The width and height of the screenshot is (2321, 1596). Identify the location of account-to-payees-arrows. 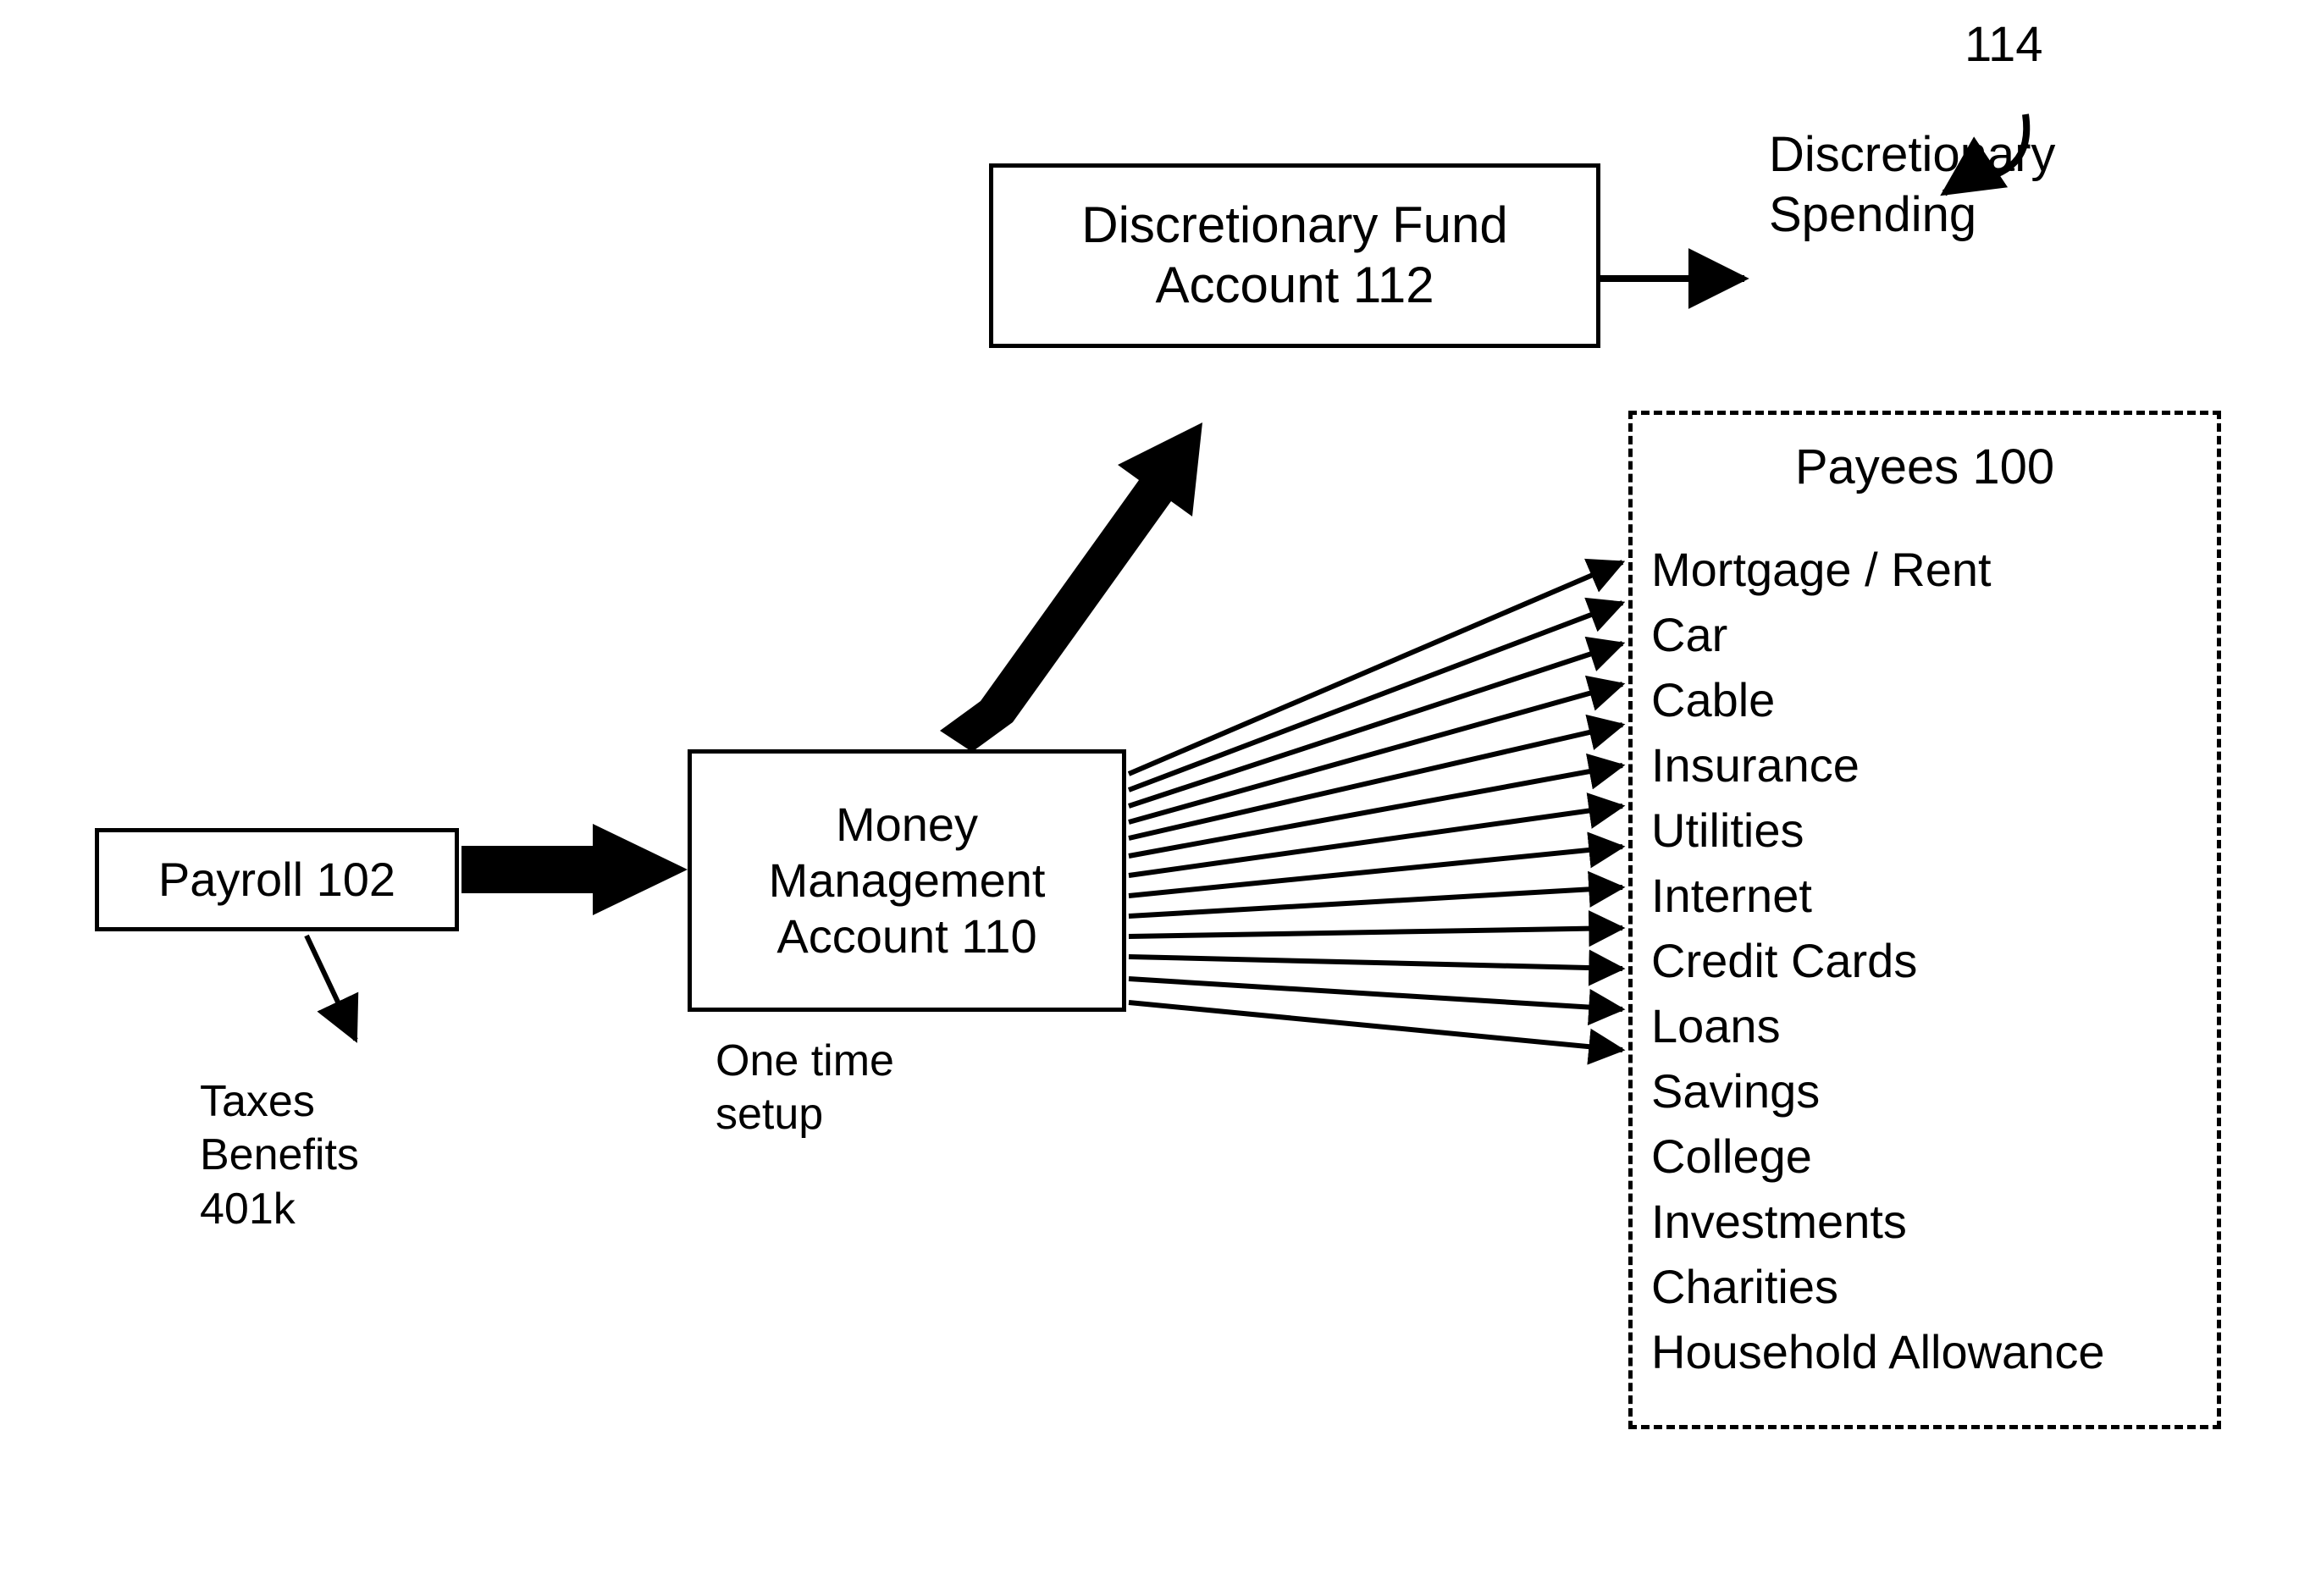
(1376, 811).